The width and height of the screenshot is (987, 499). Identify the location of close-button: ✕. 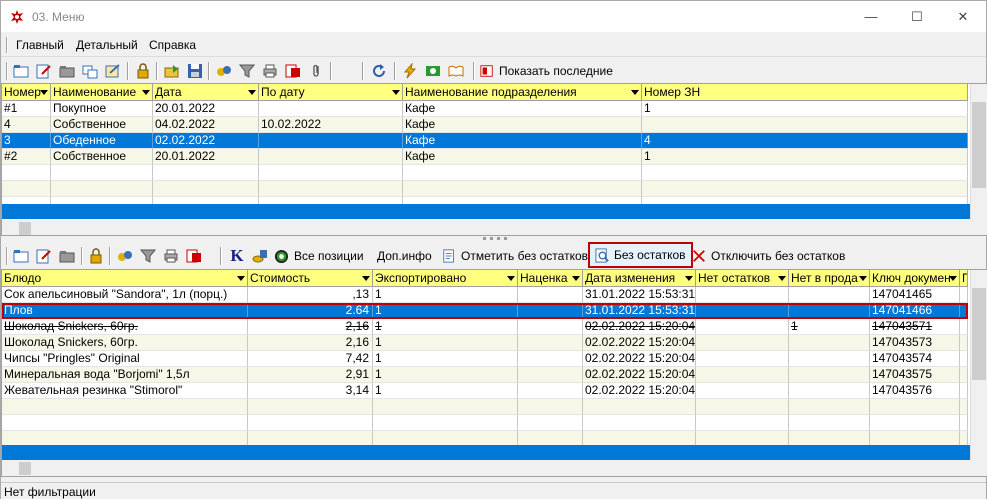
(963, 16).